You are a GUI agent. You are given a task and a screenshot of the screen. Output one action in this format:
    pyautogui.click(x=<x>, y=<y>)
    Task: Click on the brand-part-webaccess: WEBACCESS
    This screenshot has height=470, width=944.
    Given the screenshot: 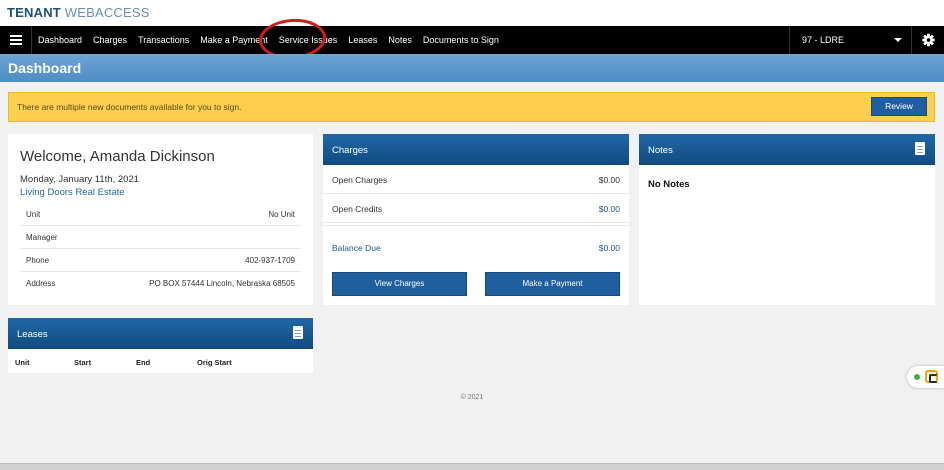 What is the action you would take?
    pyautogui.click(x=107, y=12)
    